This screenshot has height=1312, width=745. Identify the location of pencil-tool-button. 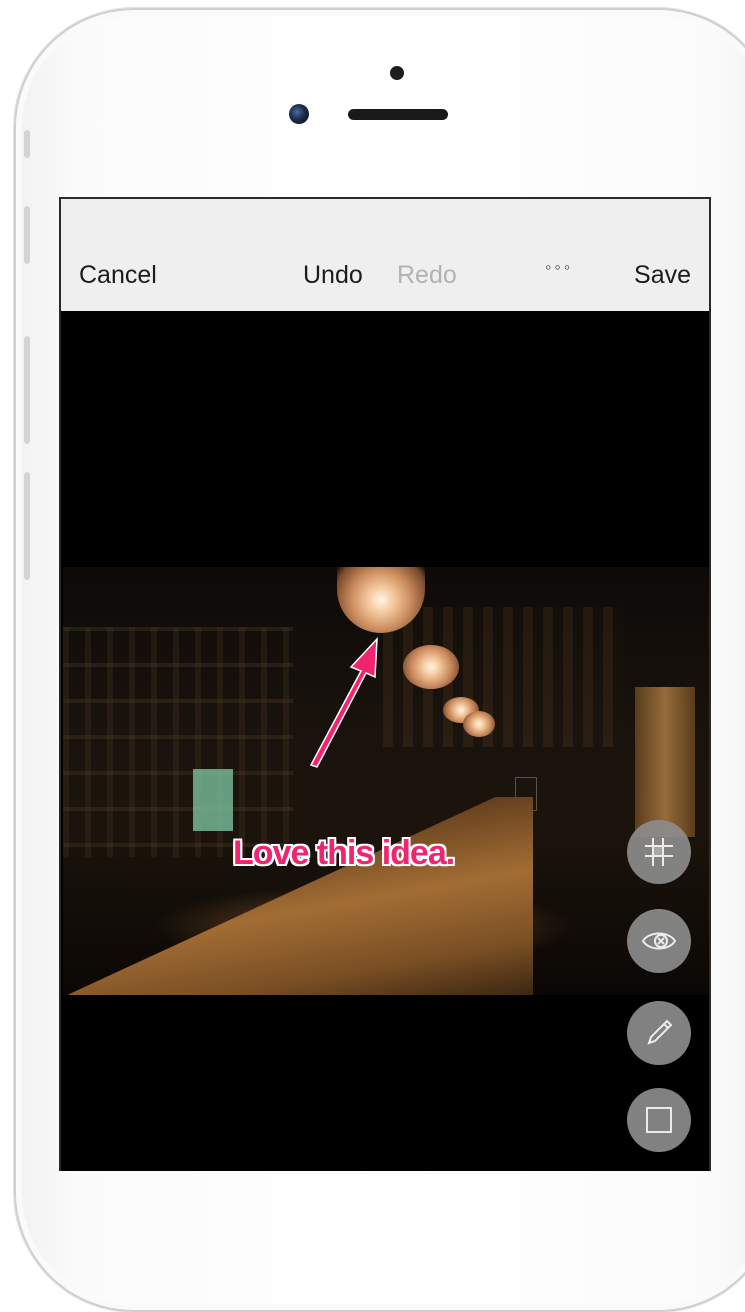
(659, 1033).